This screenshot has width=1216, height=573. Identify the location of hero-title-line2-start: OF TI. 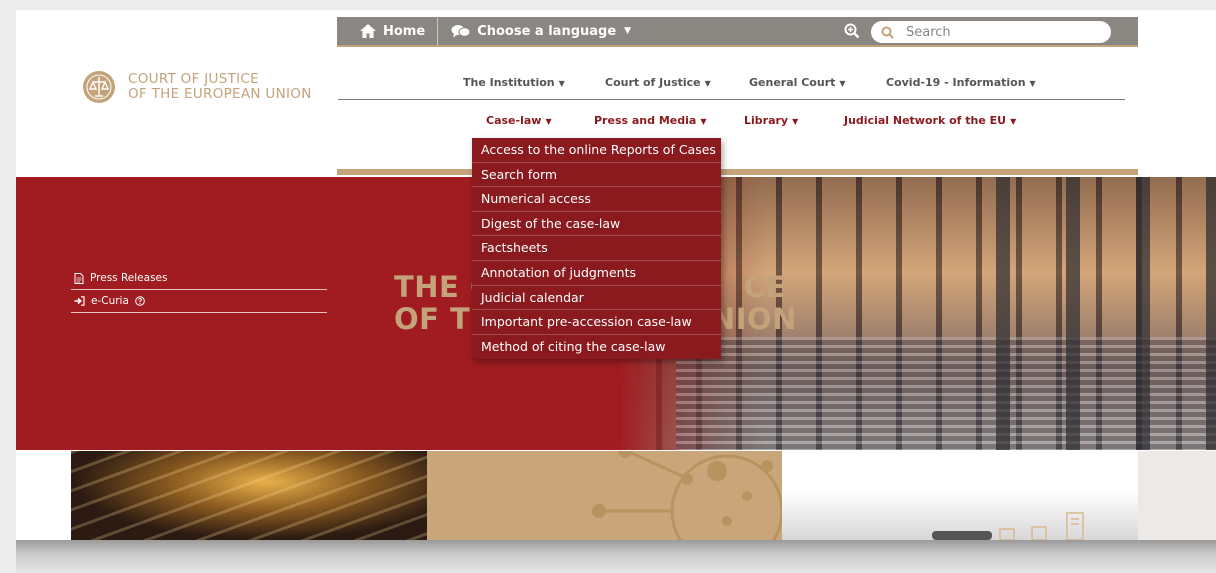
(438, 319).